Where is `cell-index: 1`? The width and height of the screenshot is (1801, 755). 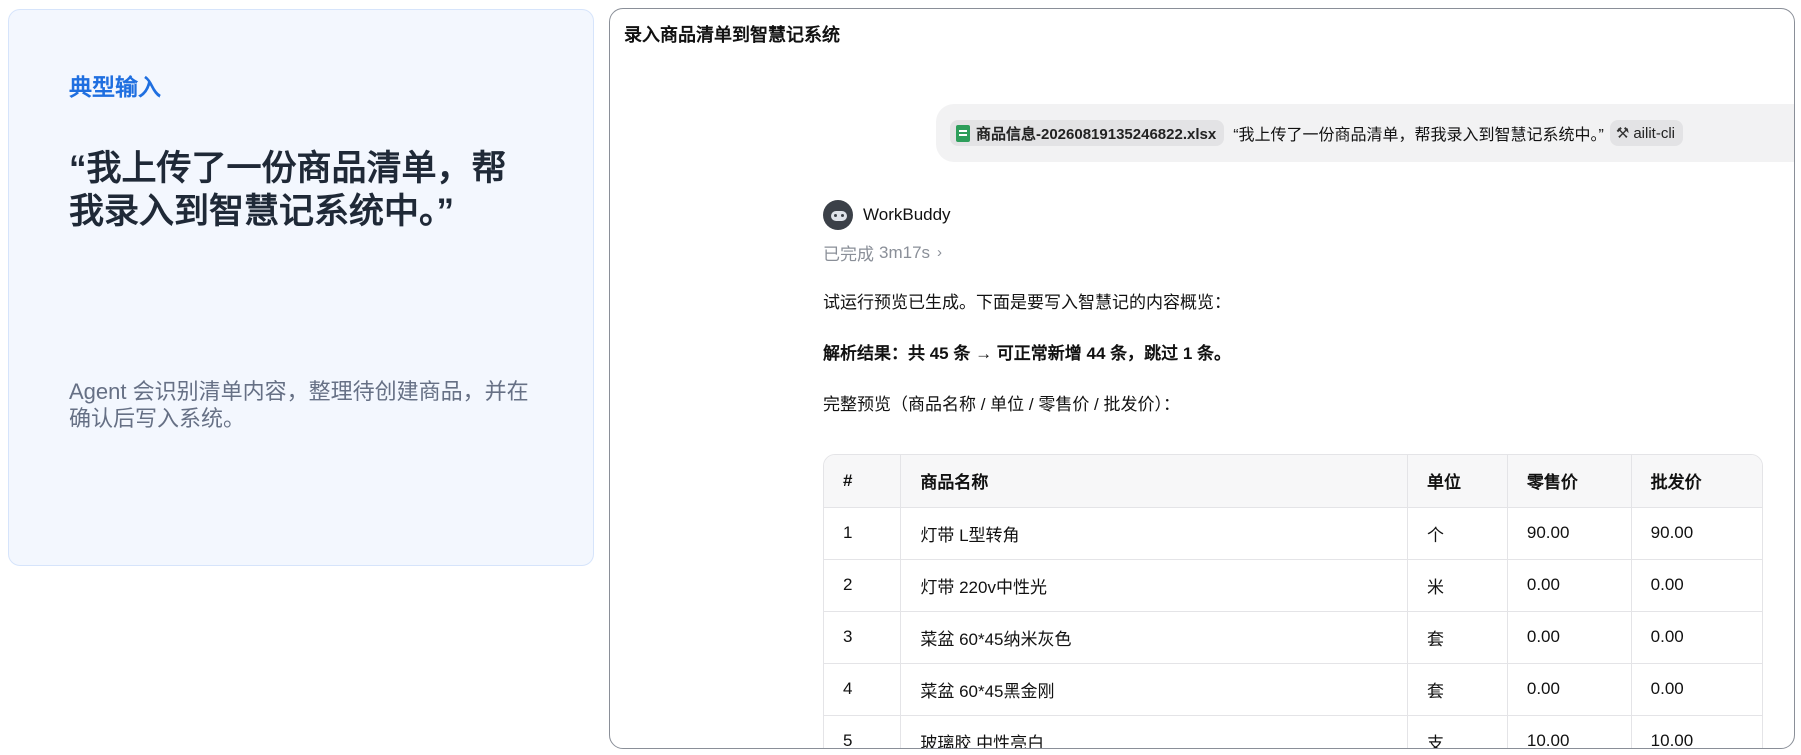 cell-index: 1 is located at coordinates (862, 532).